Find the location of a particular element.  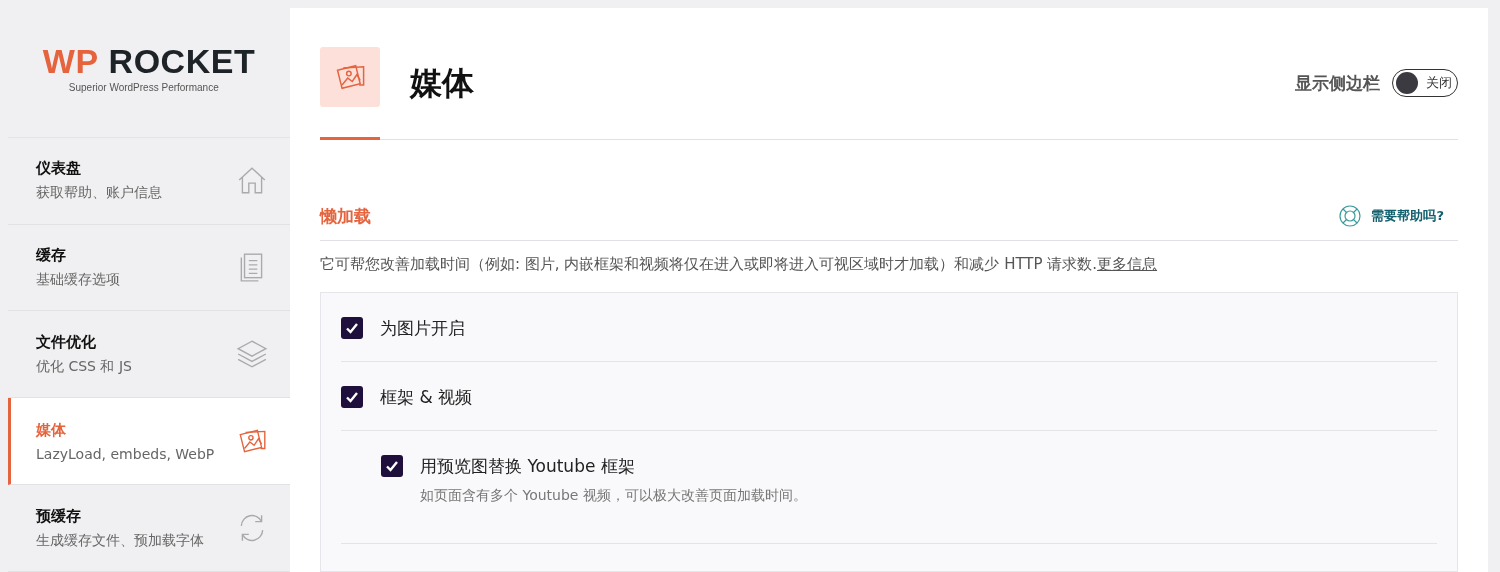

sidebar-item-subtitle: 生成缓存文件、预加载字体 is located at coordinates (120, 540).